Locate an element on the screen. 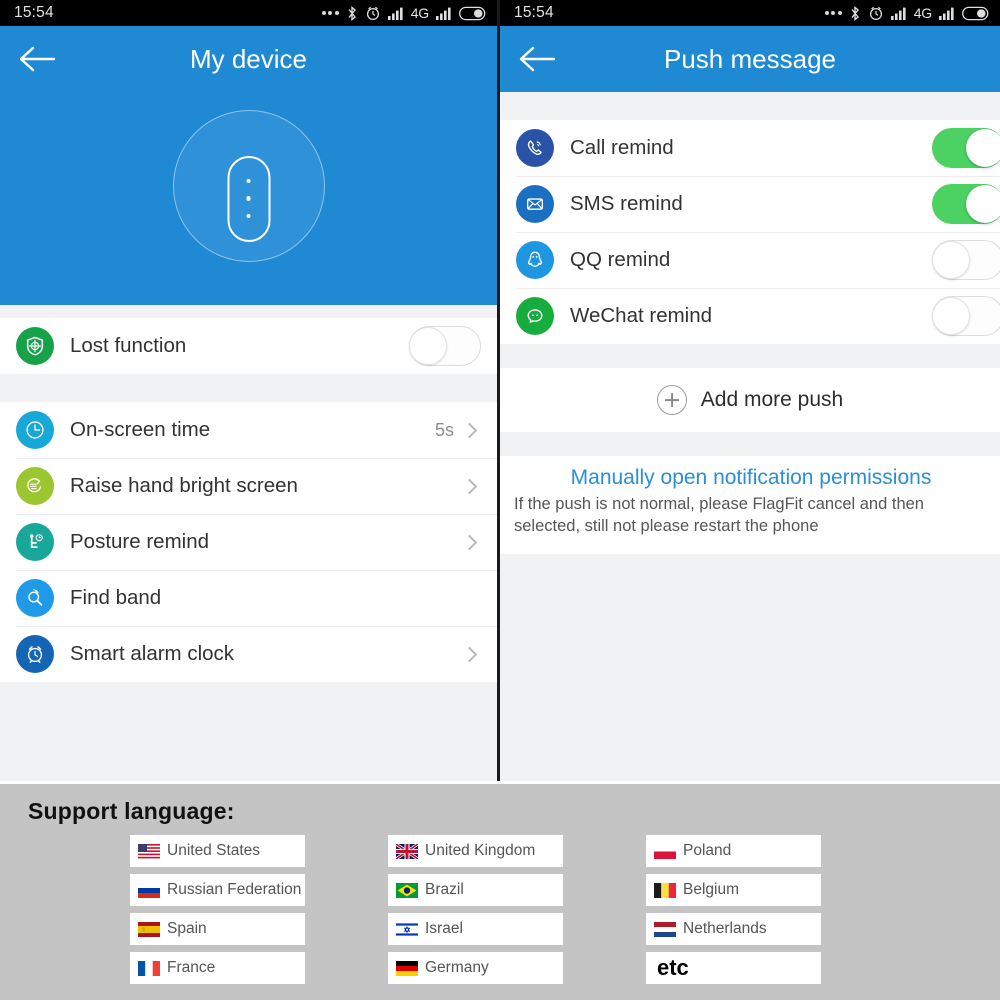 This screenshot has height=1000, width=1000. row-qq-remind: QQ remind is located at coordinates (750, 260).